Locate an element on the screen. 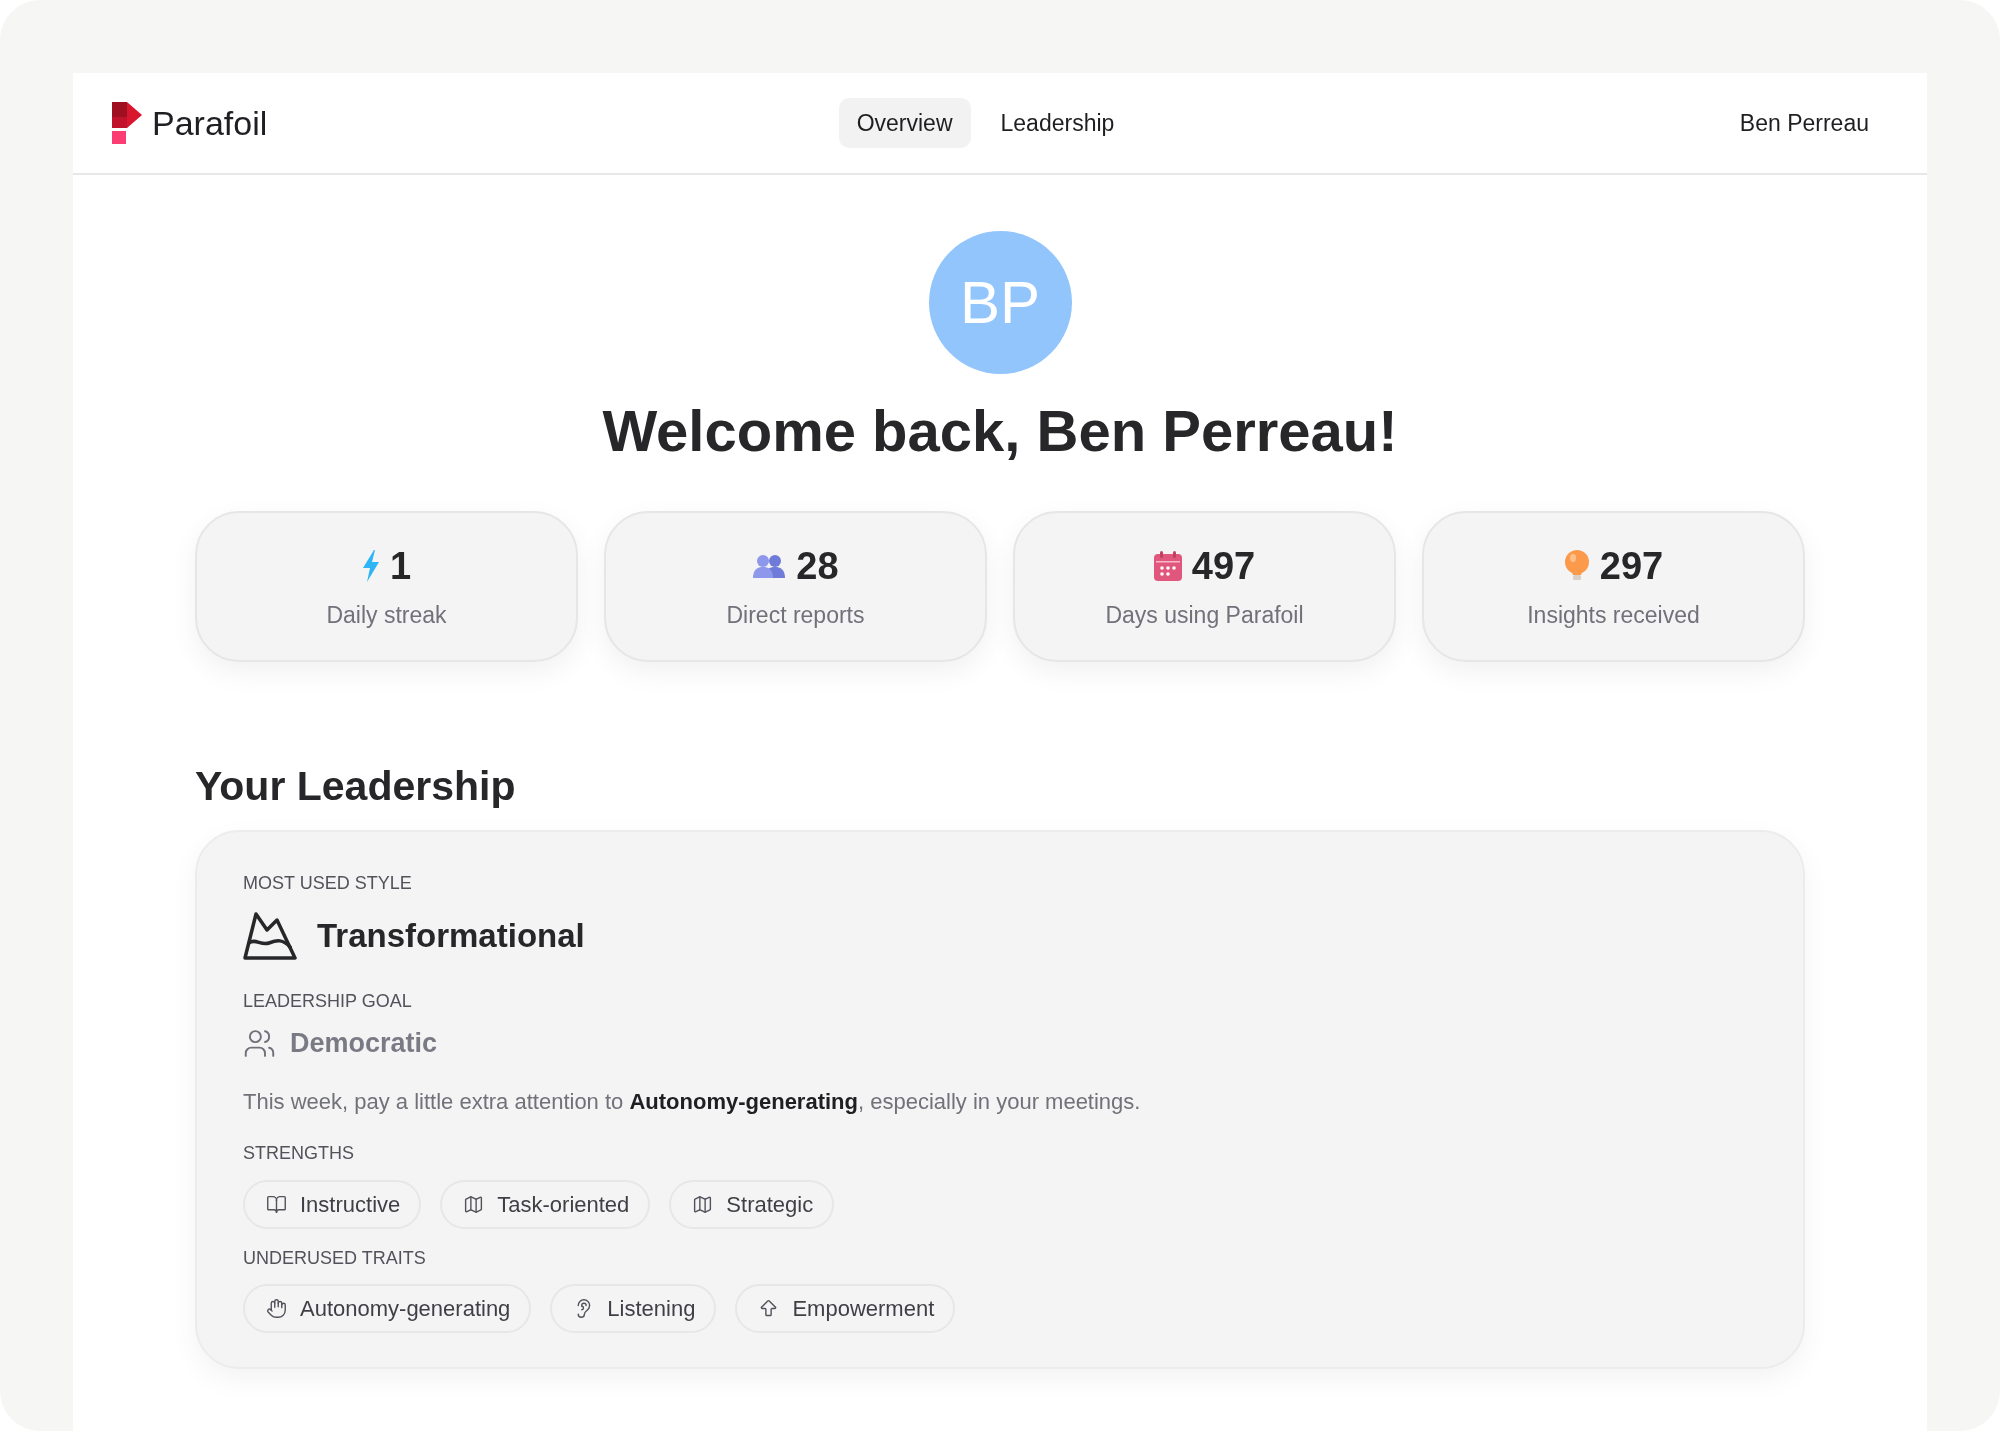 Image resolution: width=2000 pixels, height=1431 pixels. strength-tag: Instructive is located at coordinates (332, 1204).